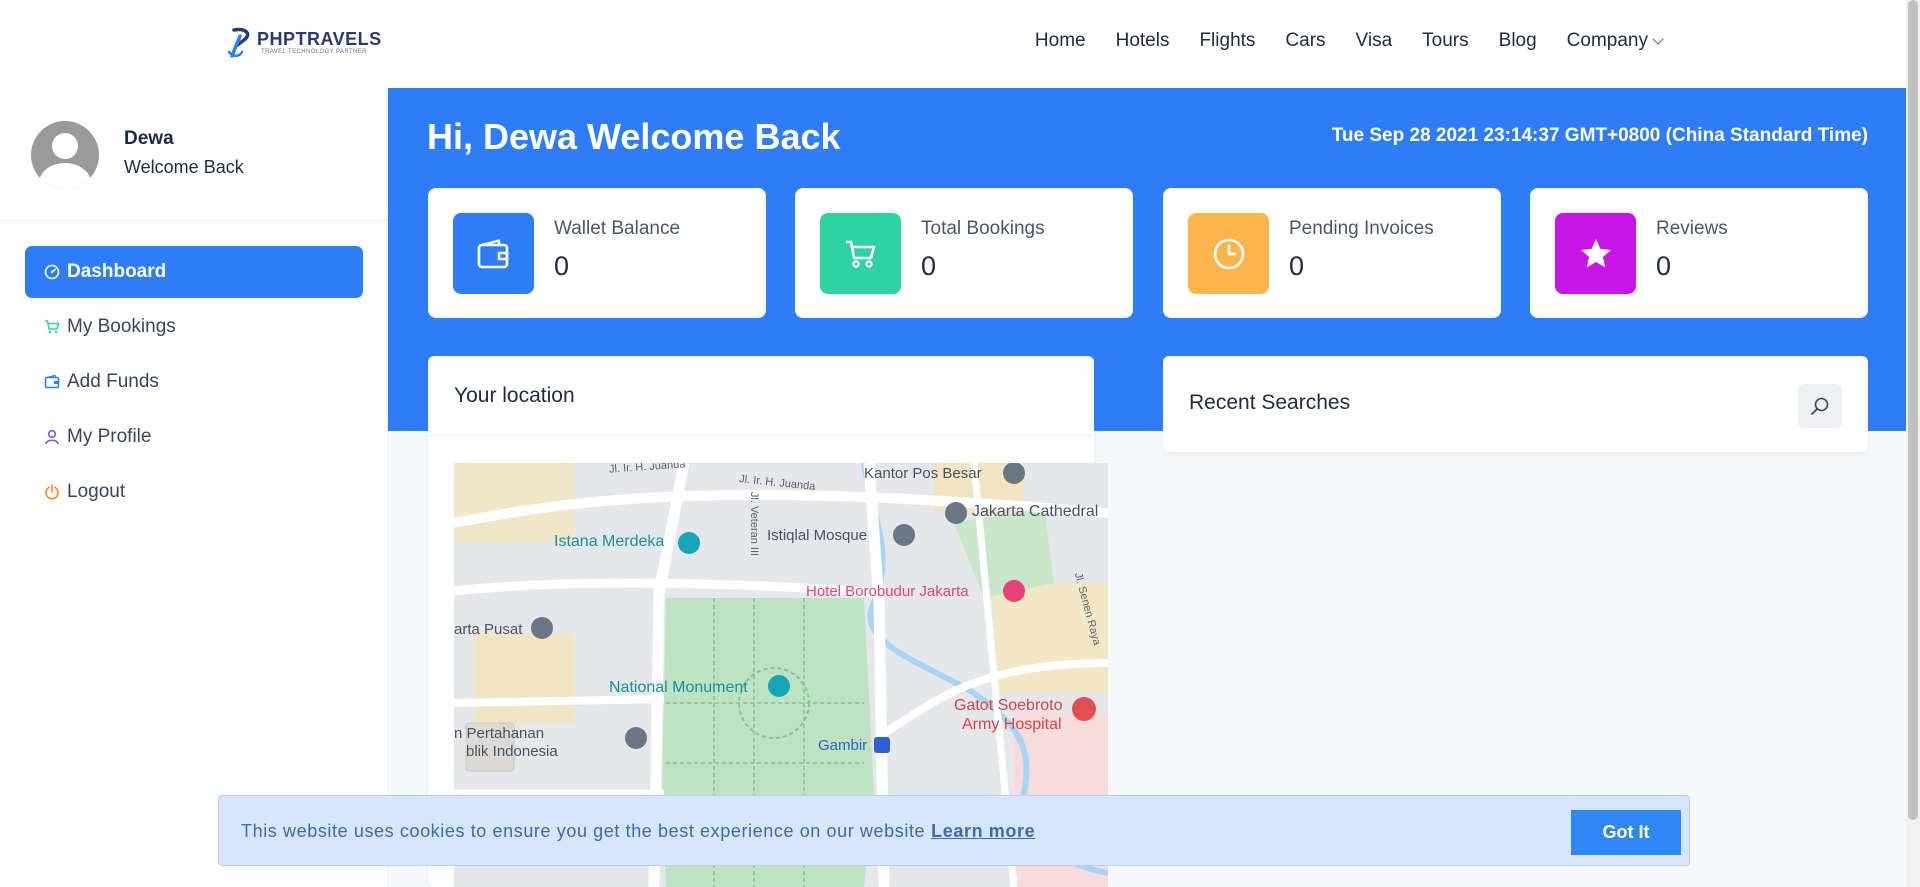  I want to click on power-icon, so click(52, 492).